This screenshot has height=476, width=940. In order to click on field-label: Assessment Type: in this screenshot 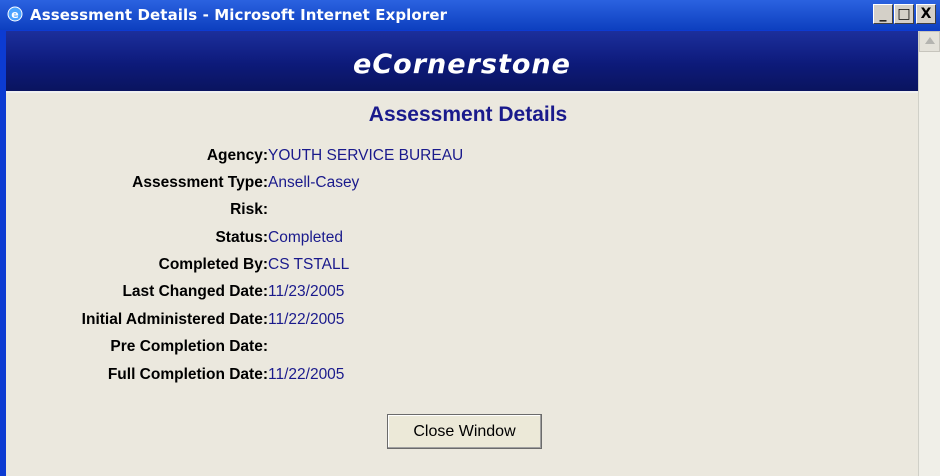, I will do `click(200, 182)`.